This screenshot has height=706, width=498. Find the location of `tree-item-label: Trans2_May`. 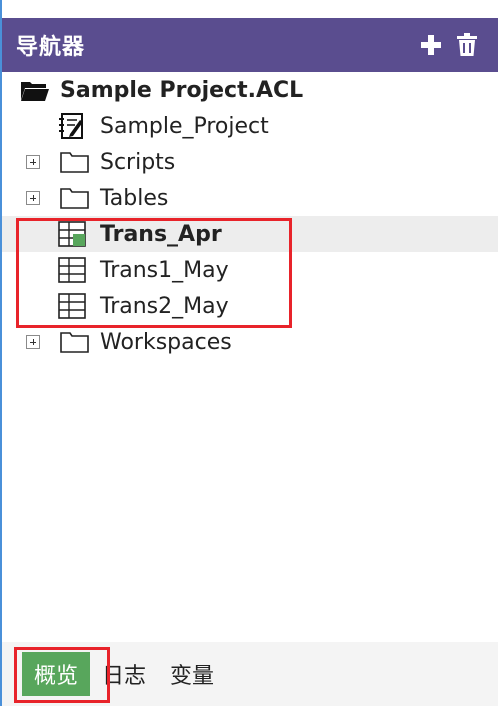

tree-item-label: Trans2_May is located at coordinates (164, 306).